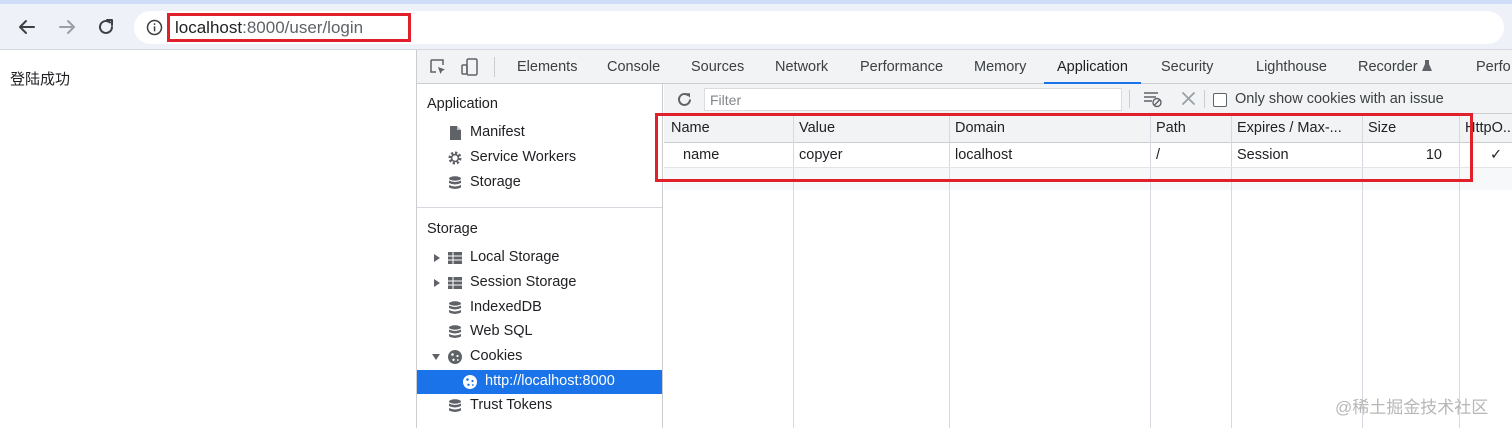 This screenshot has height=428, width=1512. What do you see at coordinates (523, 282) in the screenshot?
I see `sidebar-item-label: Session Storage` at bounding box center [523, 282].